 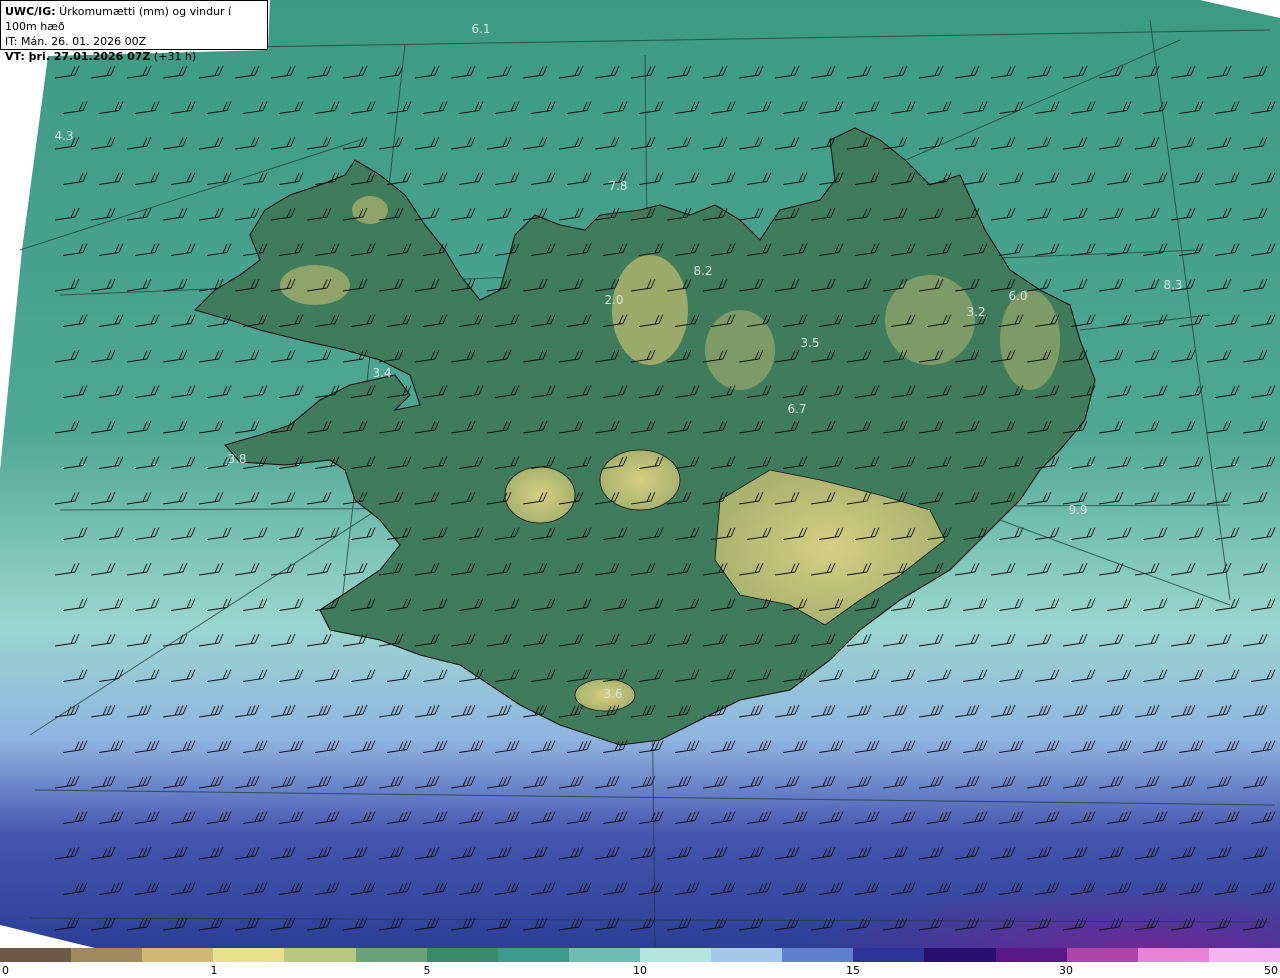 What do you see at coordinates (78, 56) in the screenshot?
I see `valid-time: VT: þri. 27.01.2026 07Z` at bounding box center [78, 56].